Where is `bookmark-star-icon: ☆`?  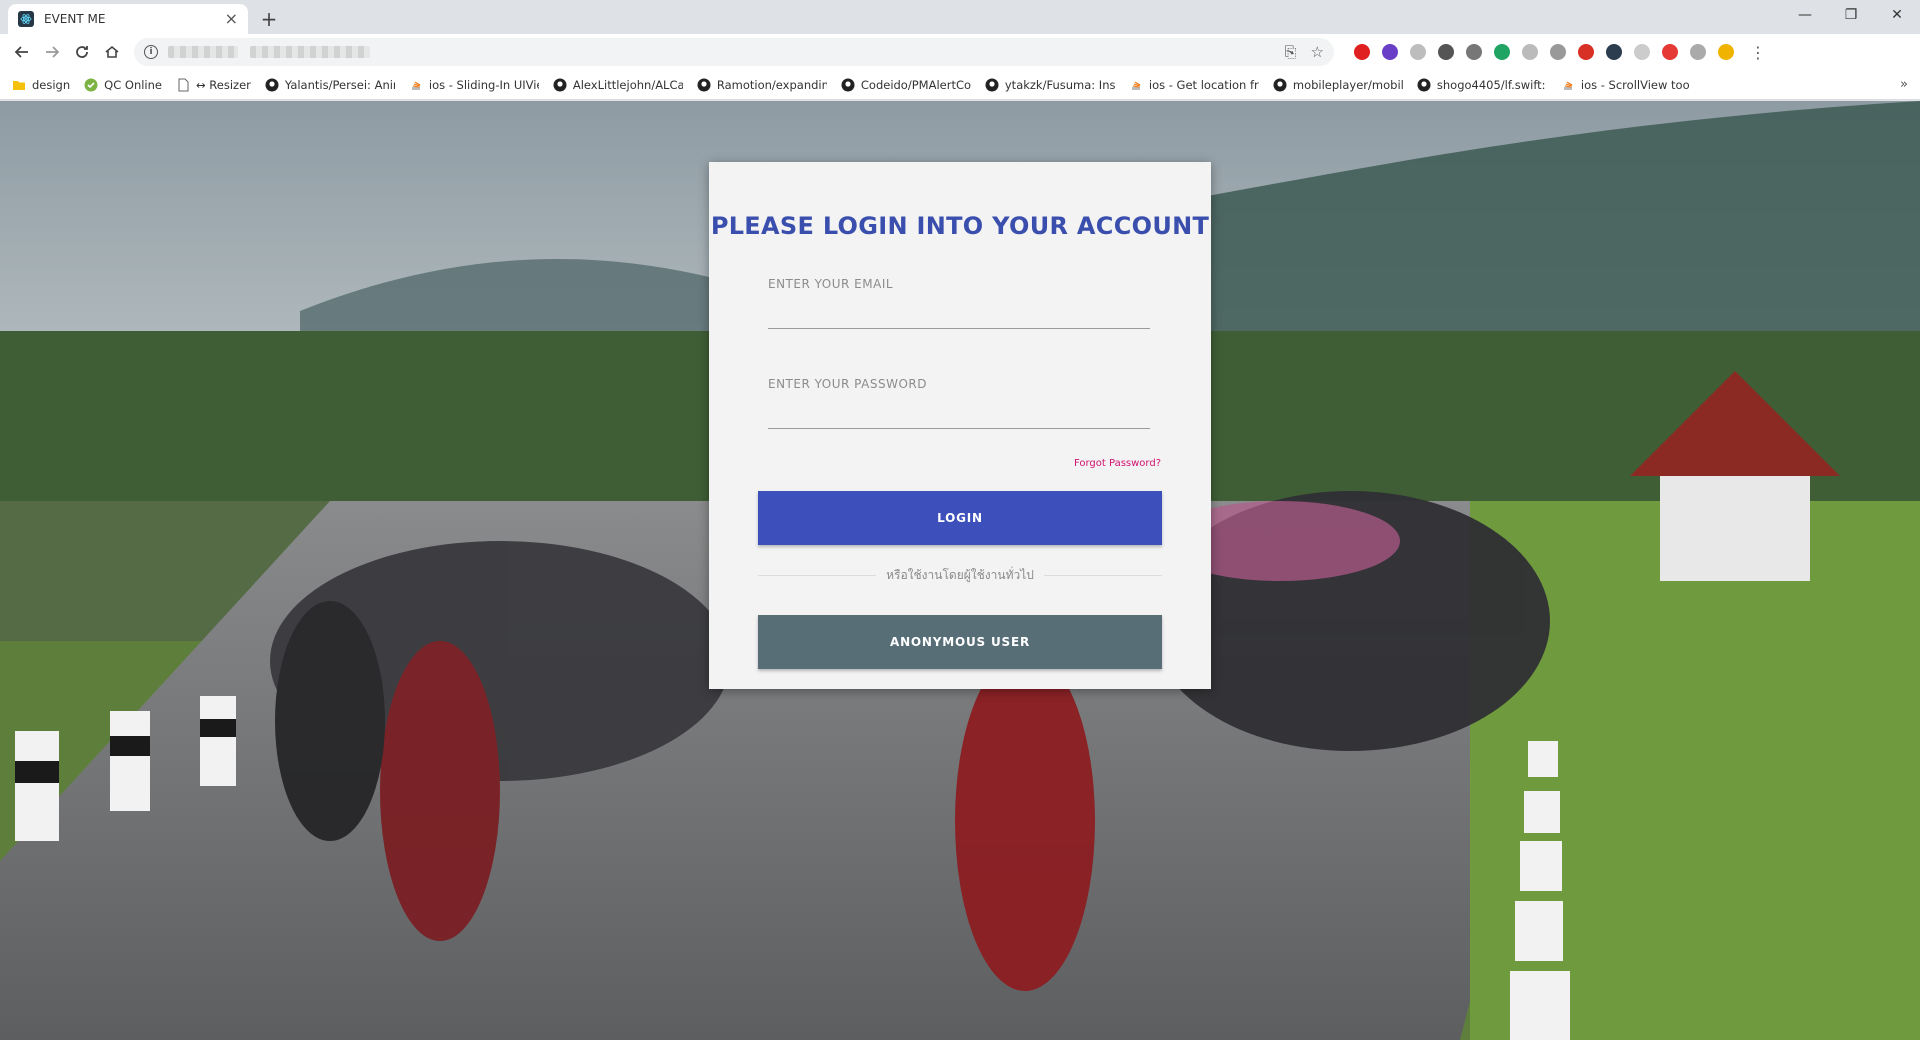 bookmark-star-icon: ☆ is located at coordinates (1317, 52).